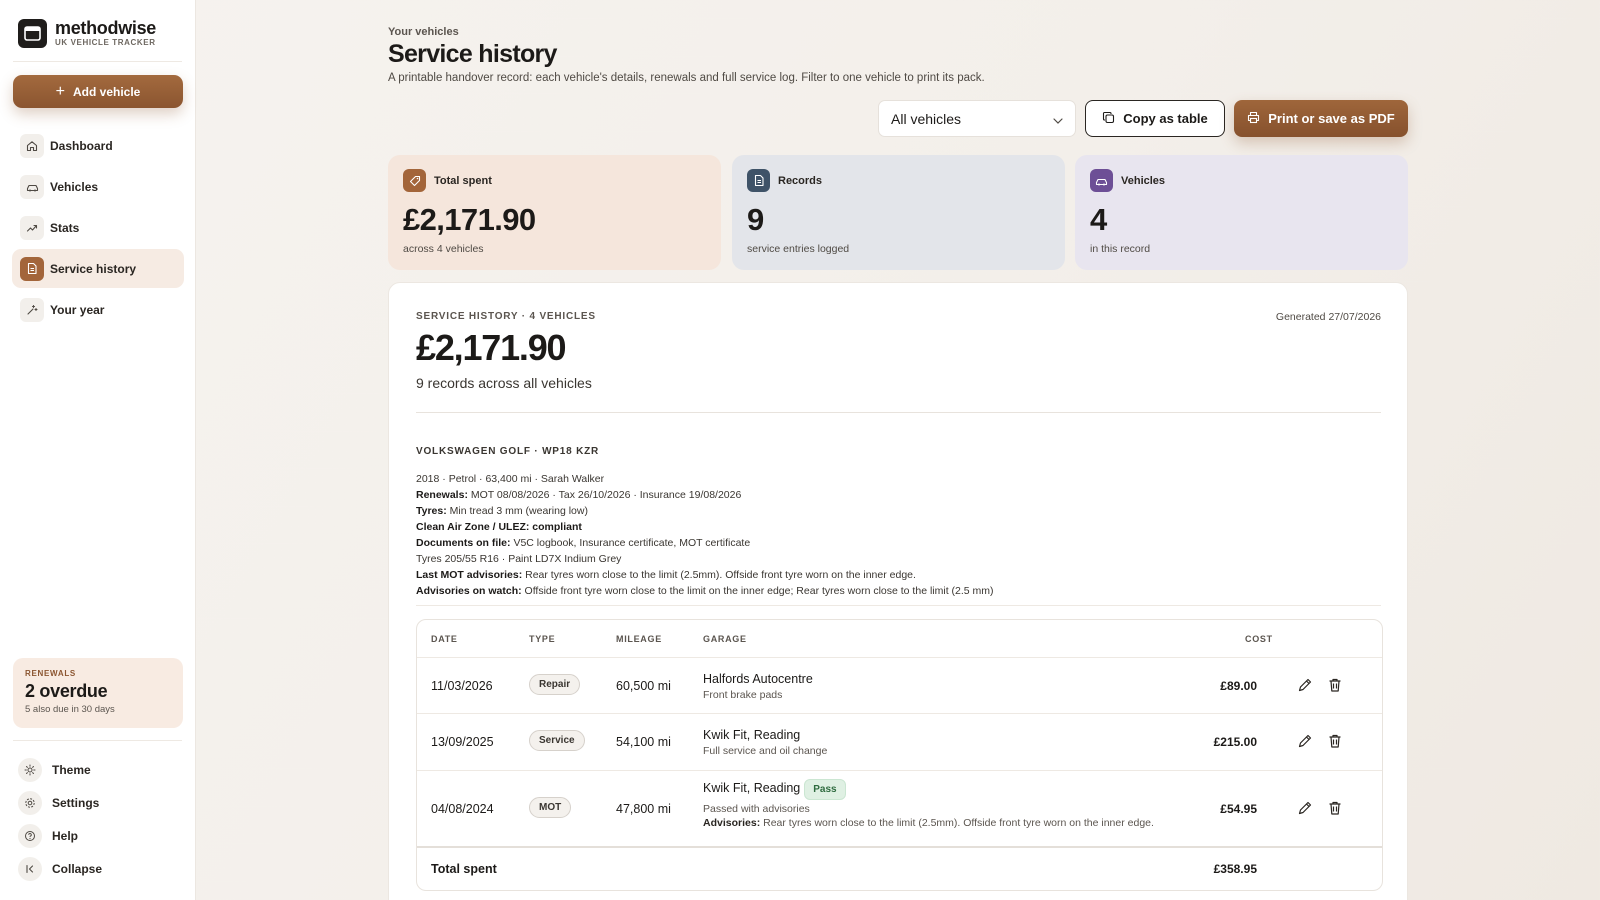 The height and width of the screenshot is (900, 1600). Describe the element at coordinates (1259, 639) in the screenshot. I see `column-header-cost: COST` at that location.